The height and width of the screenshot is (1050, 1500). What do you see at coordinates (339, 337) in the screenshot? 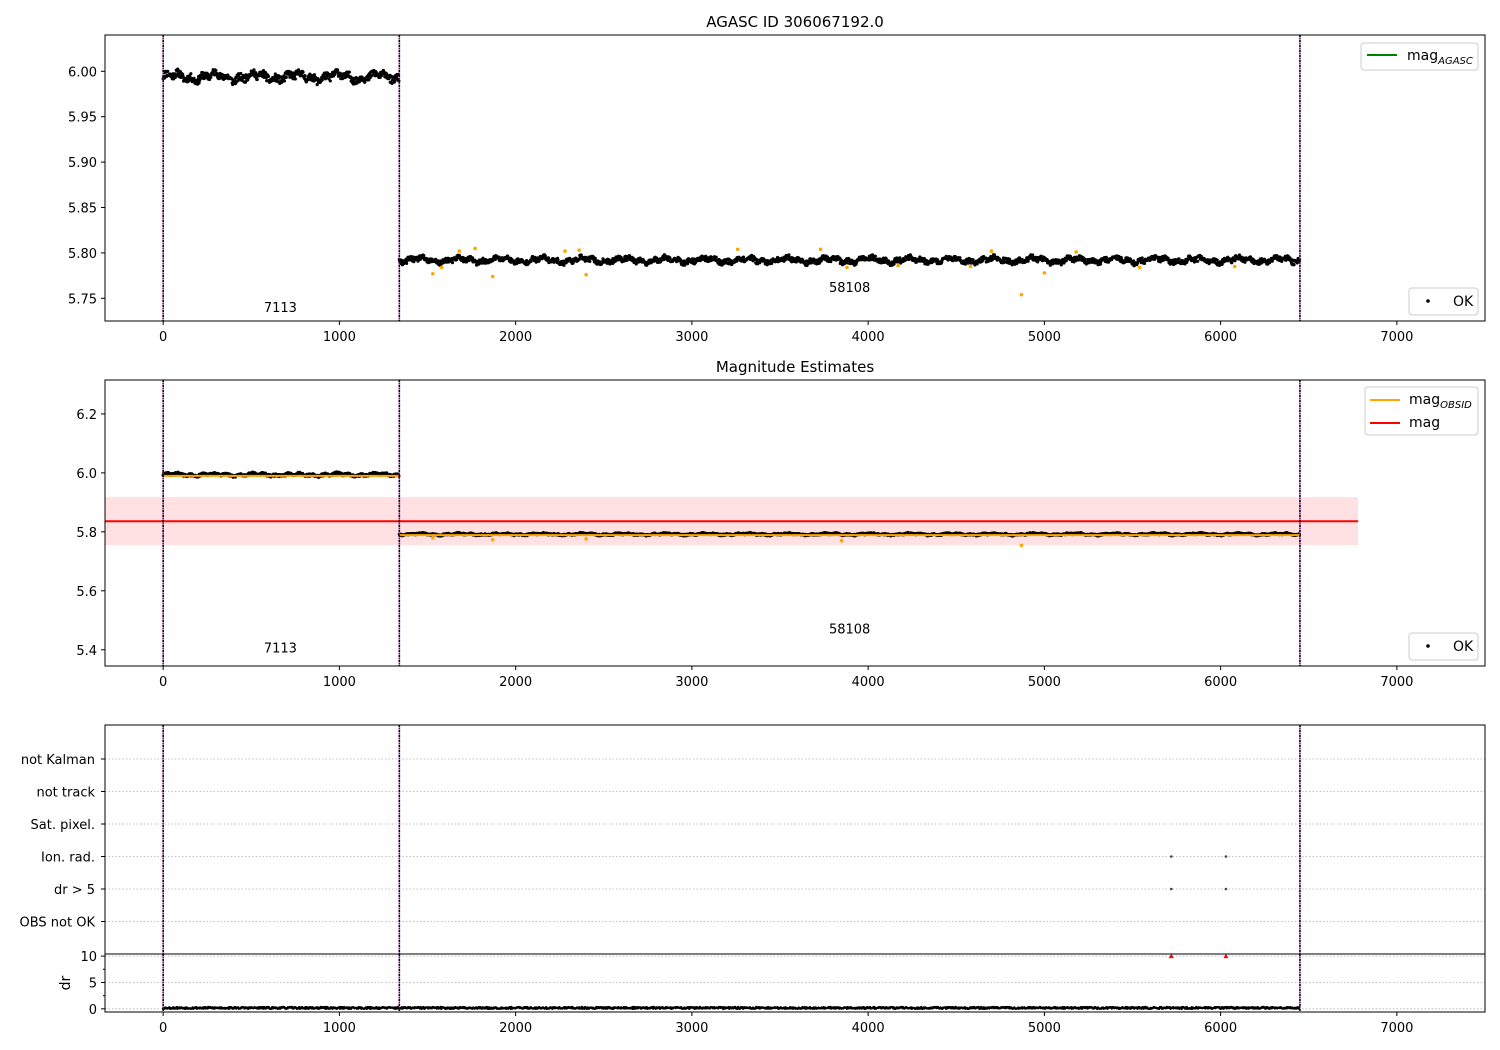
I see `x-tick-label: 1000` at bounding box center [339, 337].